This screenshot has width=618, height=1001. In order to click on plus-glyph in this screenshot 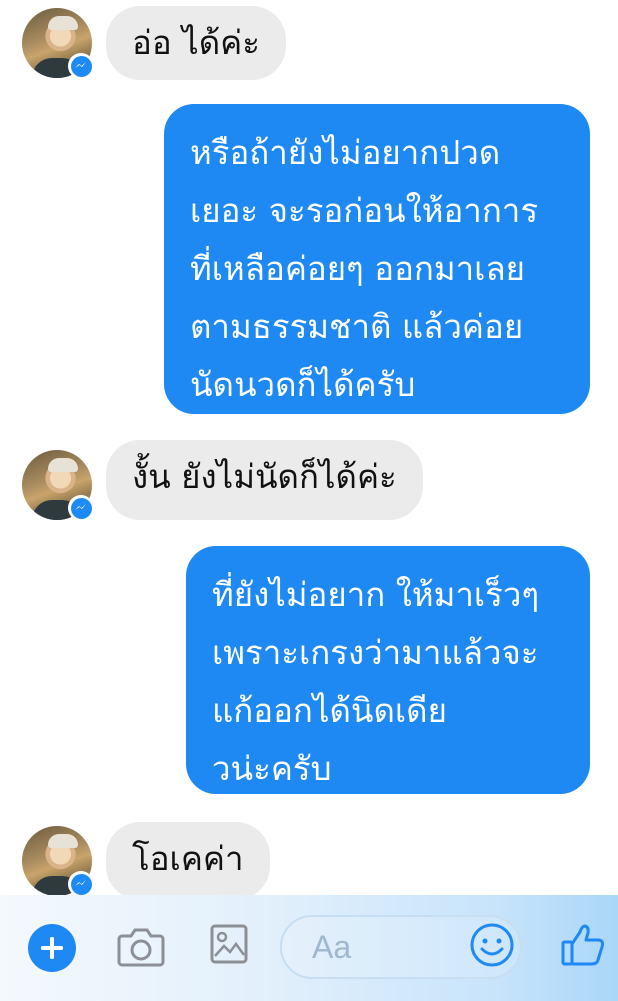, I will do `click(52, 948)`.